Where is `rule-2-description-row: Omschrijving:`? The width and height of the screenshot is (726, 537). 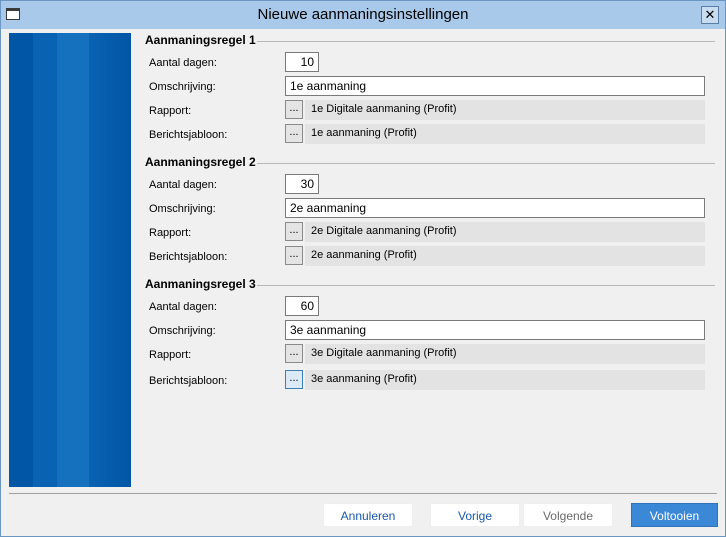
rule-2-description-row: Omschrijving: is located at coordinates (427, 209).